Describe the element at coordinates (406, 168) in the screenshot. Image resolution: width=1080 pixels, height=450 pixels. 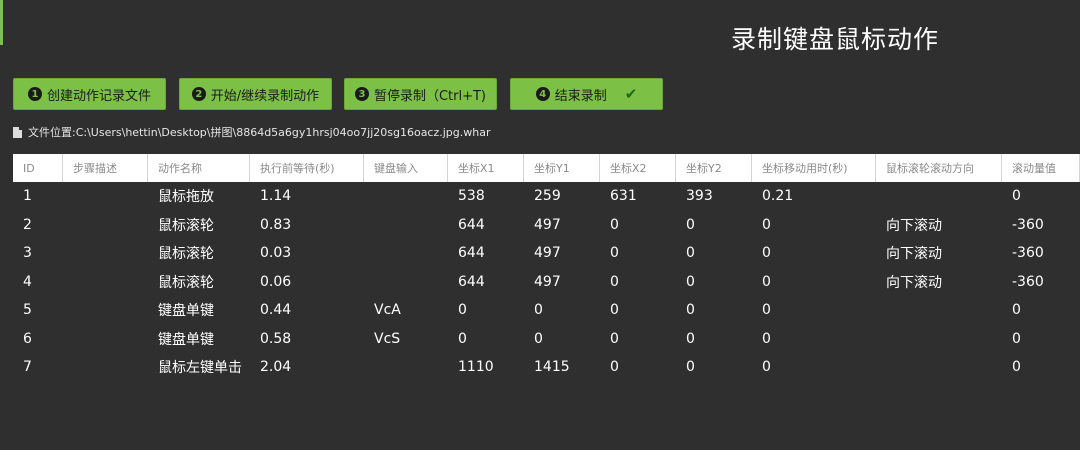
I see `column-header-key-input: 键盘输入` at that location.